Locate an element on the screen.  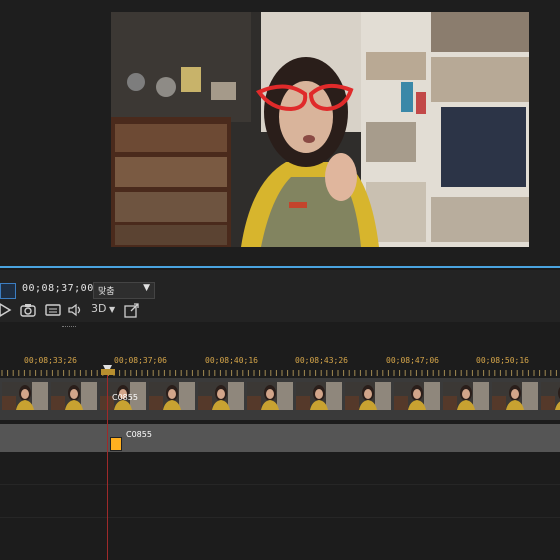
ruler-label: 00;08;50;16 is located at coordinates (502, 360).